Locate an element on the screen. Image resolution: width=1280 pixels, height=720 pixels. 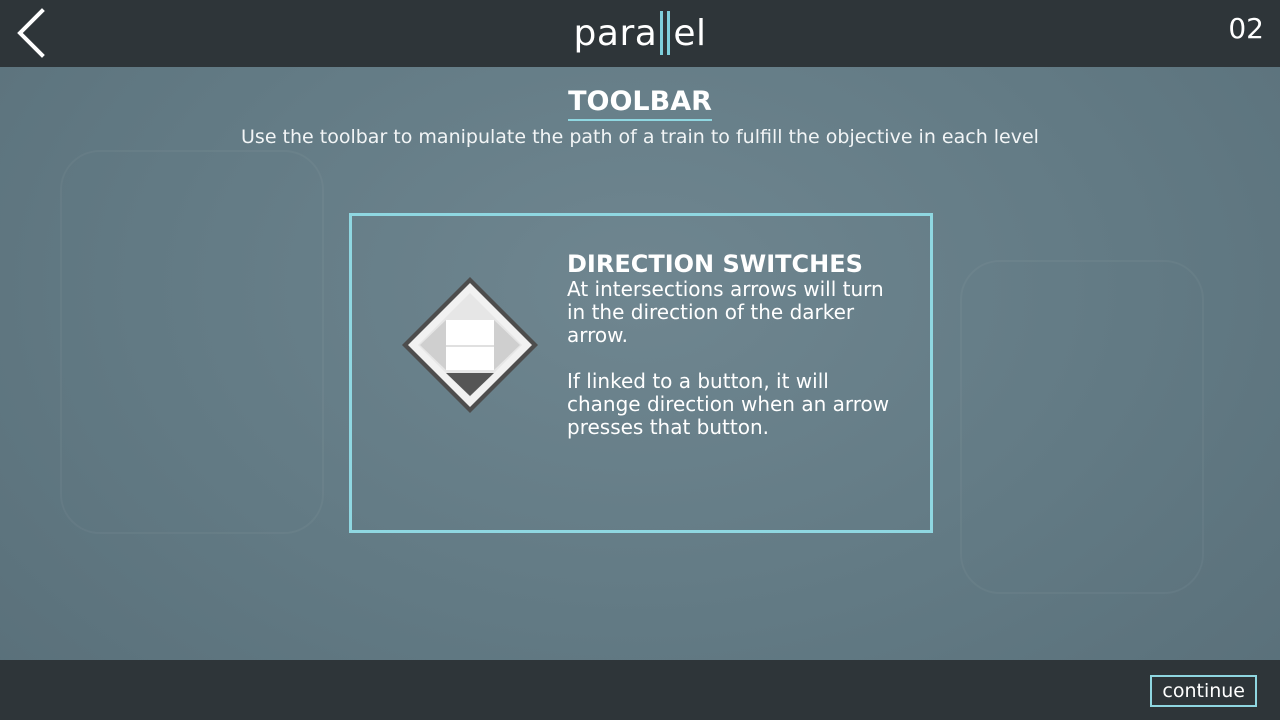
level-number: 02 is located at coordinates (1246, 28).